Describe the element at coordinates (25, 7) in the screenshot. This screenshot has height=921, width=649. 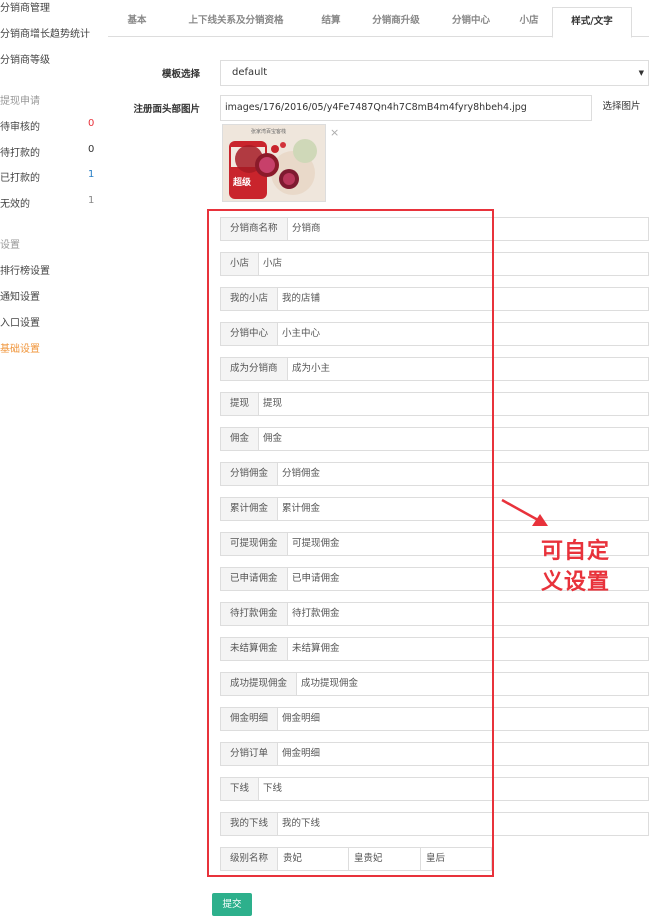
I see `sidebar-item-distributor-manage: 分销商管理` at that location.